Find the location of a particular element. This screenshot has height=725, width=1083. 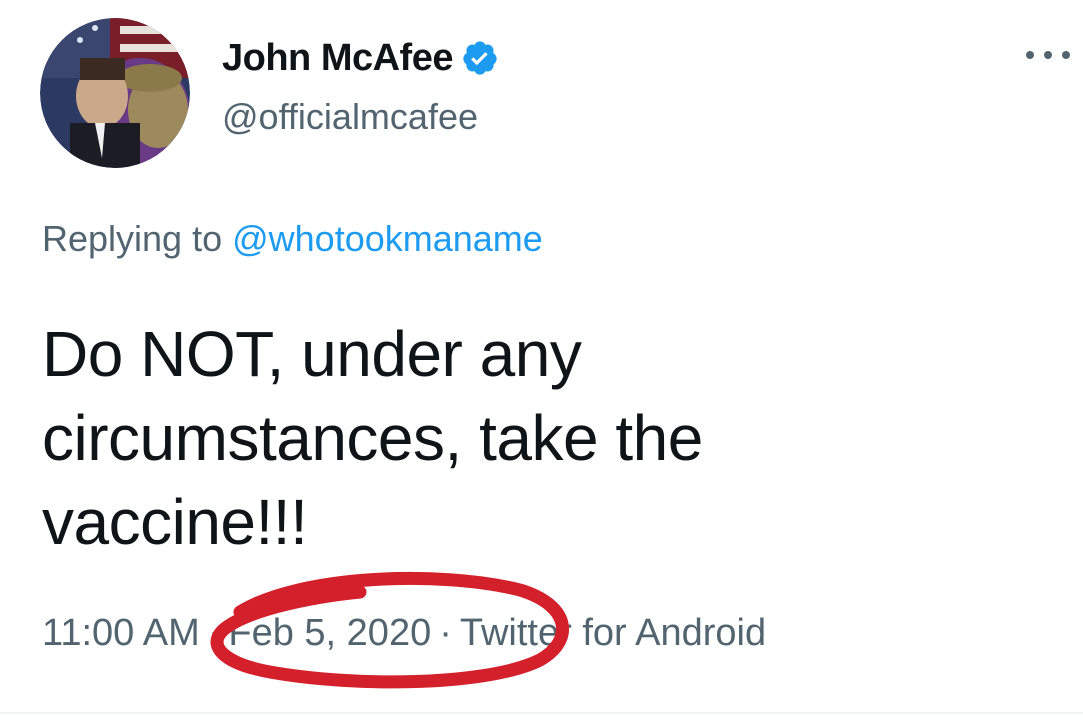

verified-badge-icon is located at coordinates (480, 58).